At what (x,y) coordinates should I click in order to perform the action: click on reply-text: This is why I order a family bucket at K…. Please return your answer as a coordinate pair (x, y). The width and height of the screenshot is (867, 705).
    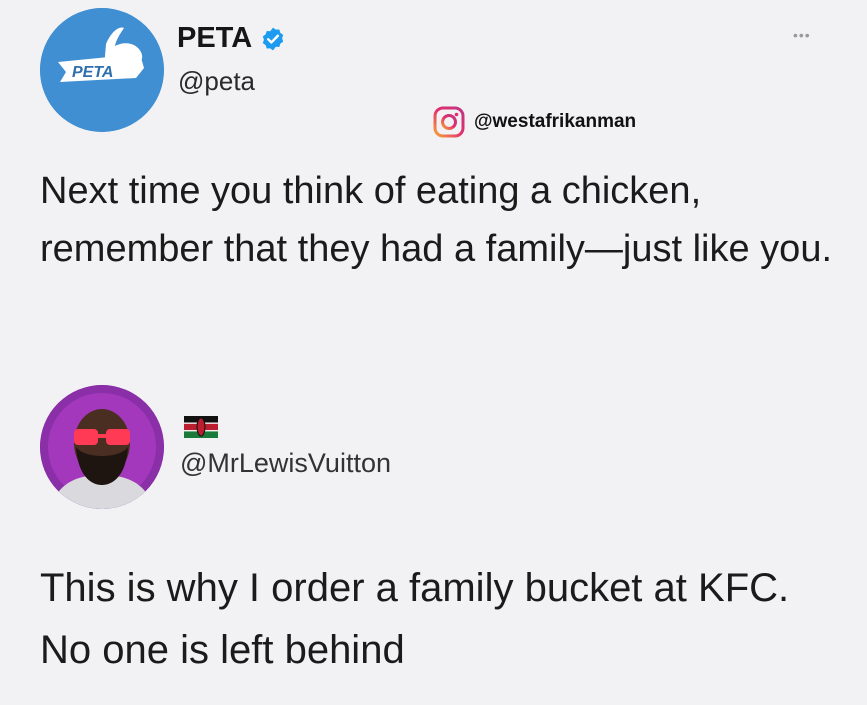
    Looking at the image, I should click on (415, 619).